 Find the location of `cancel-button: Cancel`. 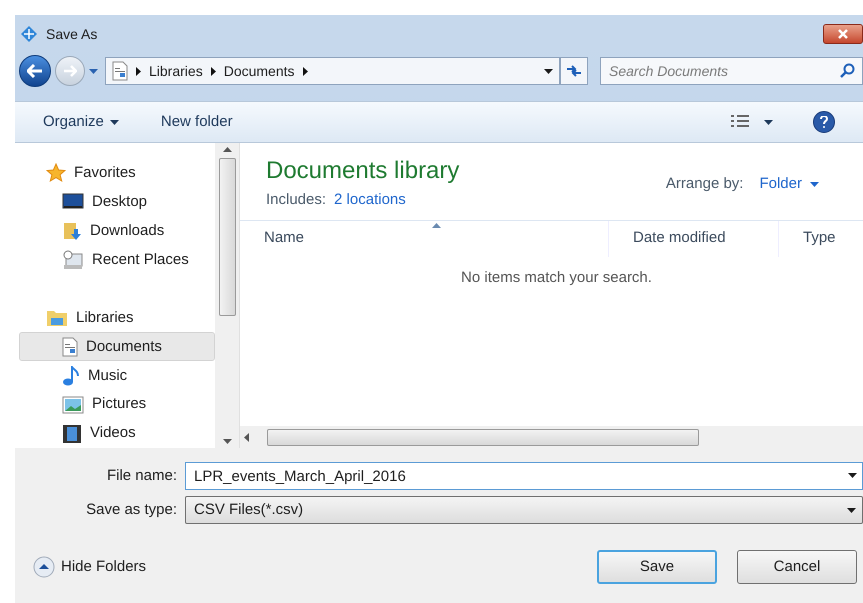

cancel-button: Cancel is located at coordinates (797, 567).